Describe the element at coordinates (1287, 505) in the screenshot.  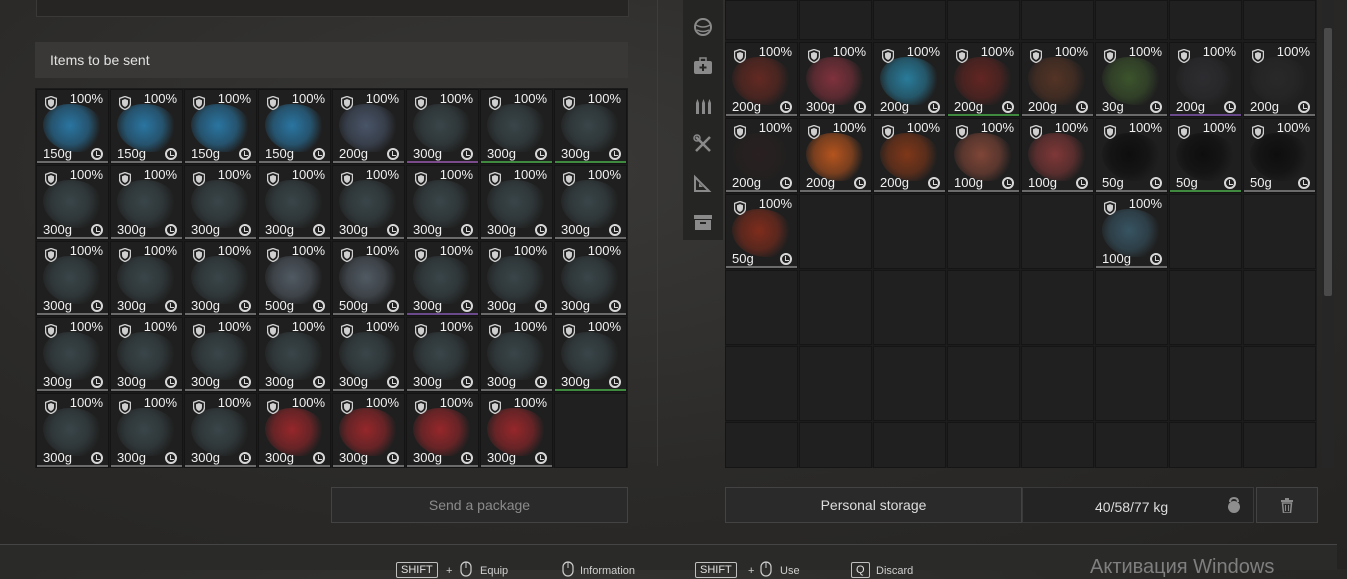
I see `discard-button` at that location.